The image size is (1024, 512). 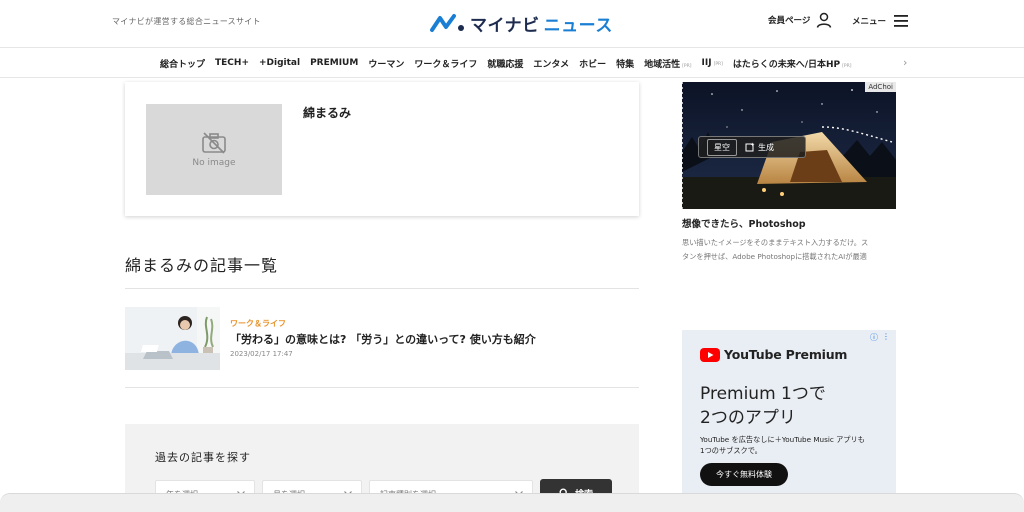 I want to click on nav-item-region: 地域活性 [PR], so click(x=667, y=63).